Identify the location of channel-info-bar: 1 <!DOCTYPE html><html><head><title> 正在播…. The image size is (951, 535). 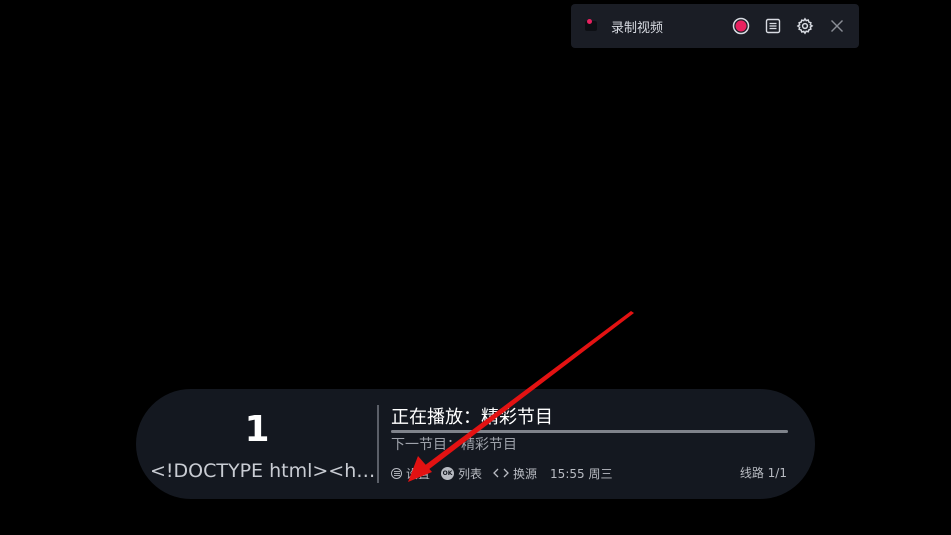
(475, 444).